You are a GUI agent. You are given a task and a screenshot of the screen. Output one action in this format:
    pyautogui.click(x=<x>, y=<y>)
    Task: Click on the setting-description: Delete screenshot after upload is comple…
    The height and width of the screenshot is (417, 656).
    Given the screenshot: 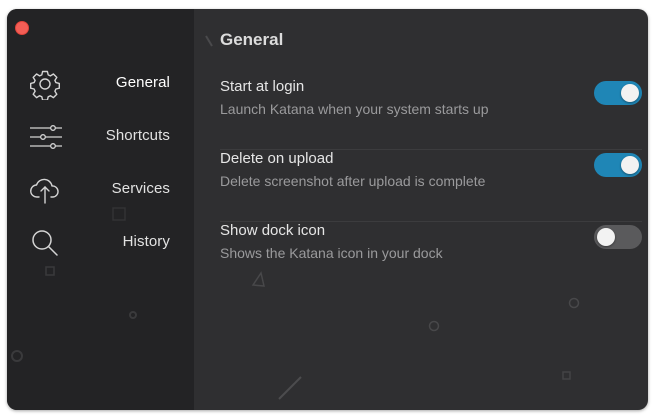 What is the action you would take?
    pyautogui.click(x=353, y=181)
    